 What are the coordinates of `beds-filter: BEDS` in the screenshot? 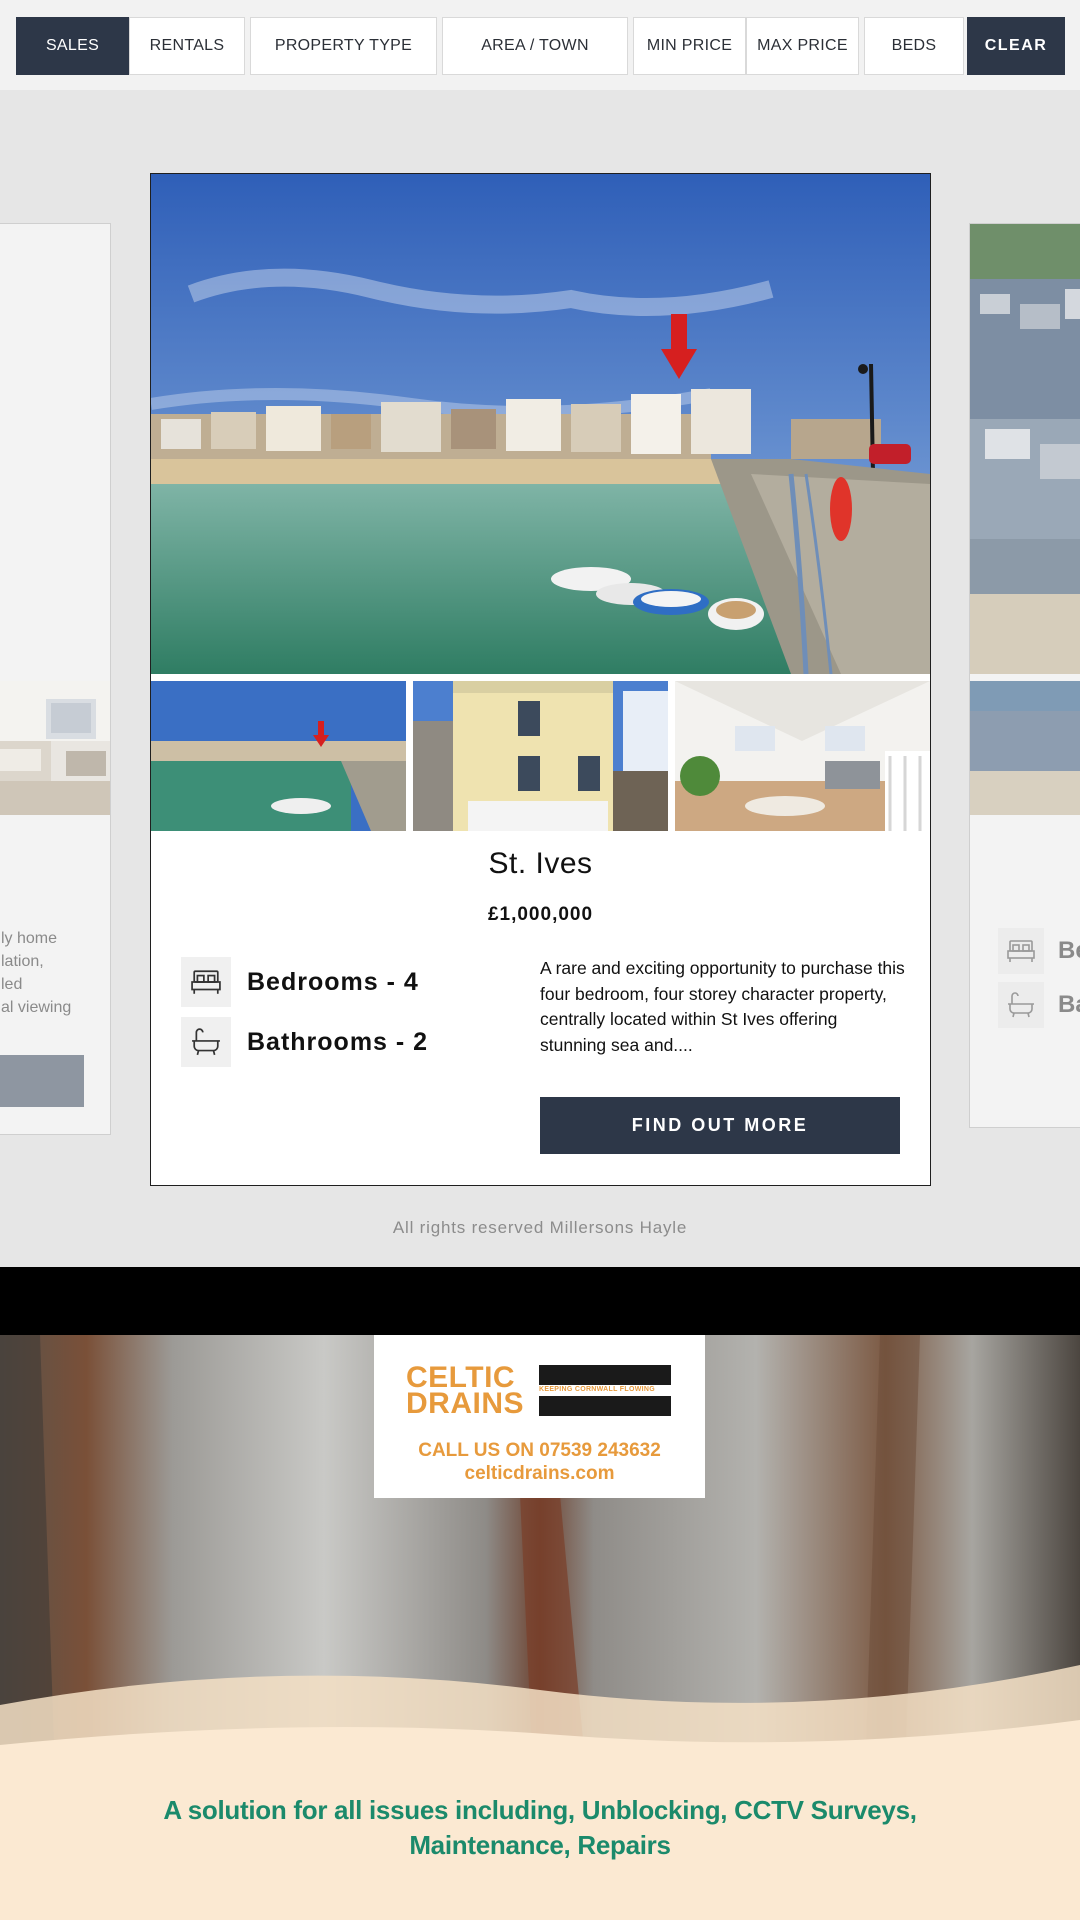 It's located at (914, 46).